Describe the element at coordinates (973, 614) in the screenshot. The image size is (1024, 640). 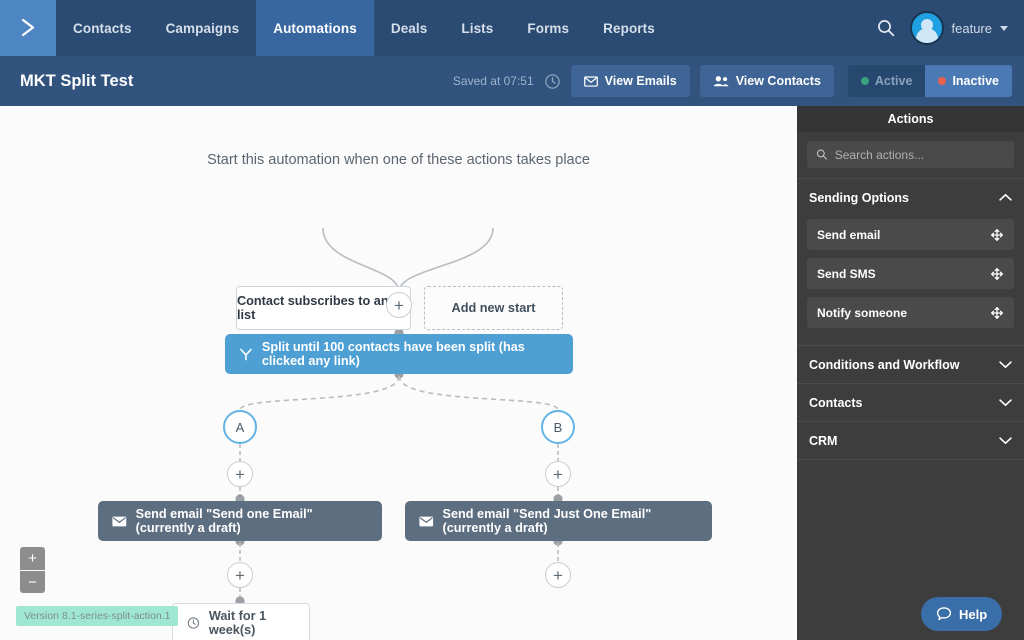
I see `help-label: Help` at that location.